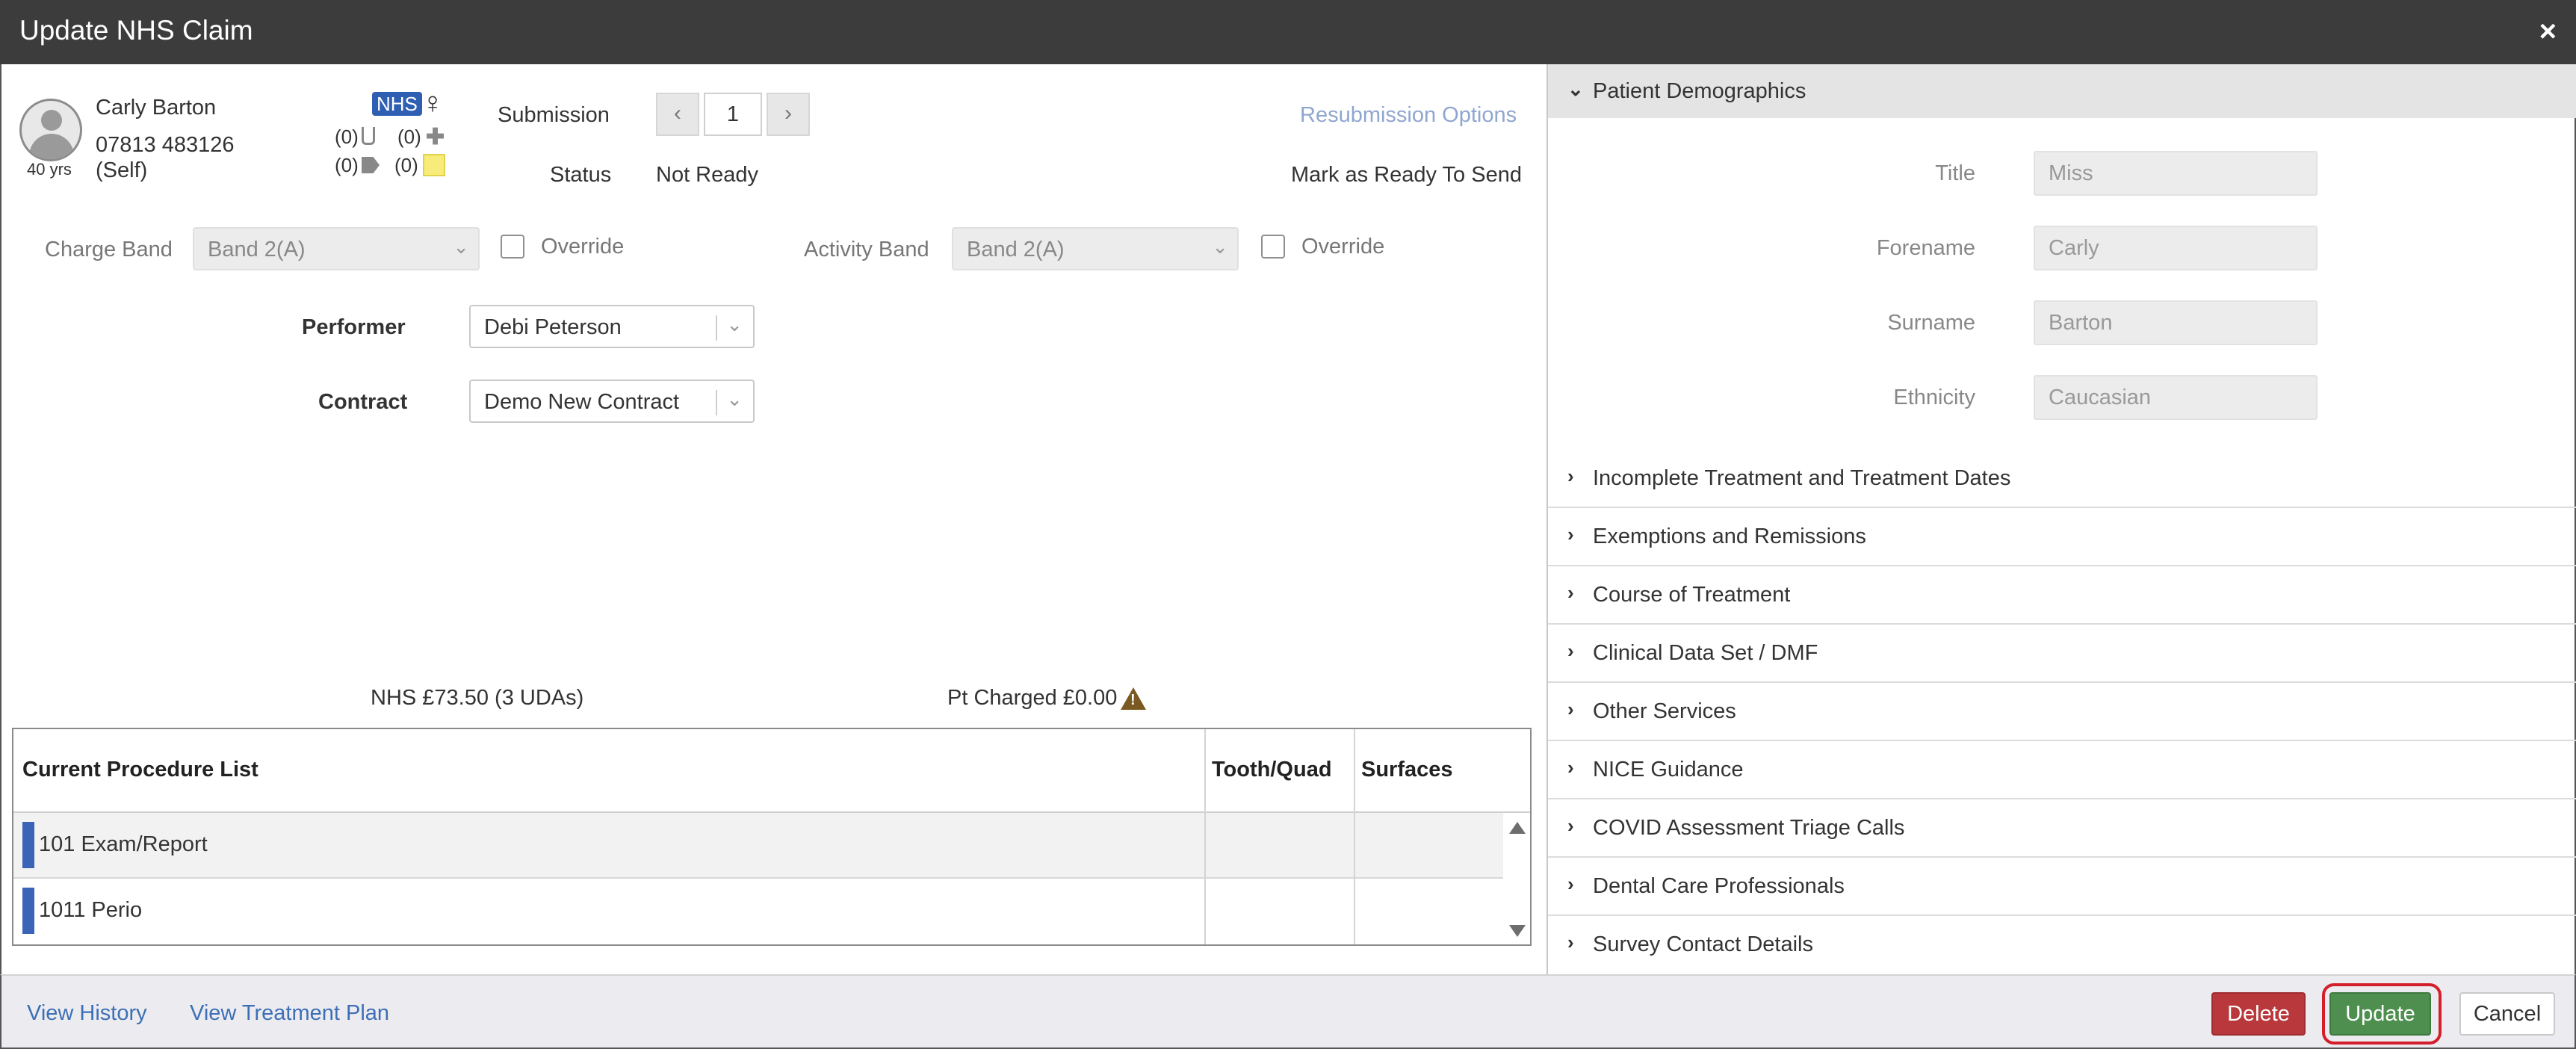 The width and height of the screenshot is (2576, 1049). I want to click on section-title: Incomplete Treatment and Treatment Dates, so click(1802, 478).